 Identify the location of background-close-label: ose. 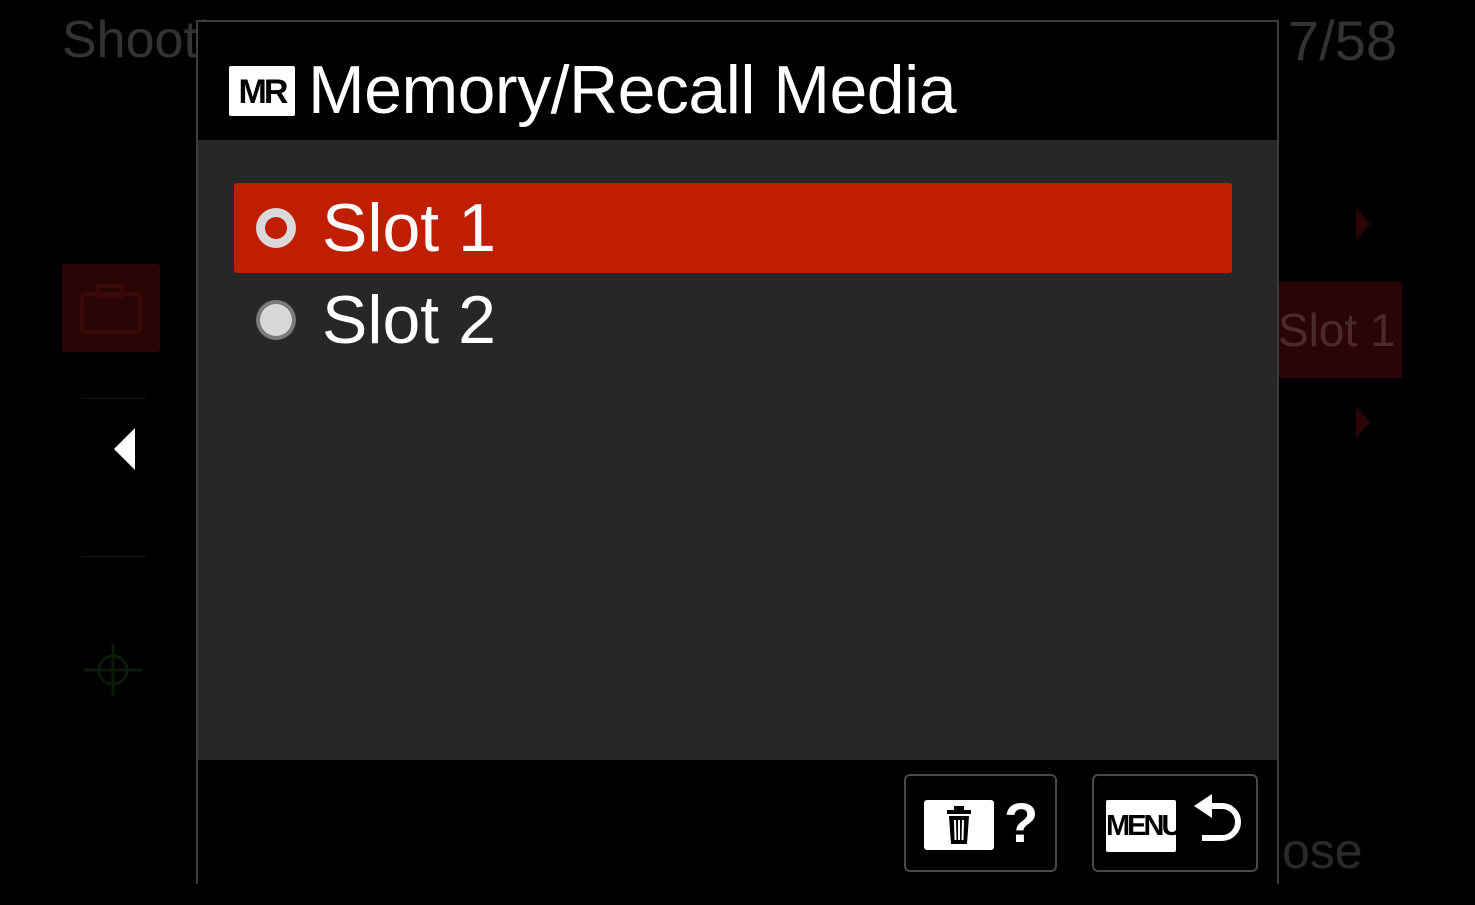
(1322, 851).